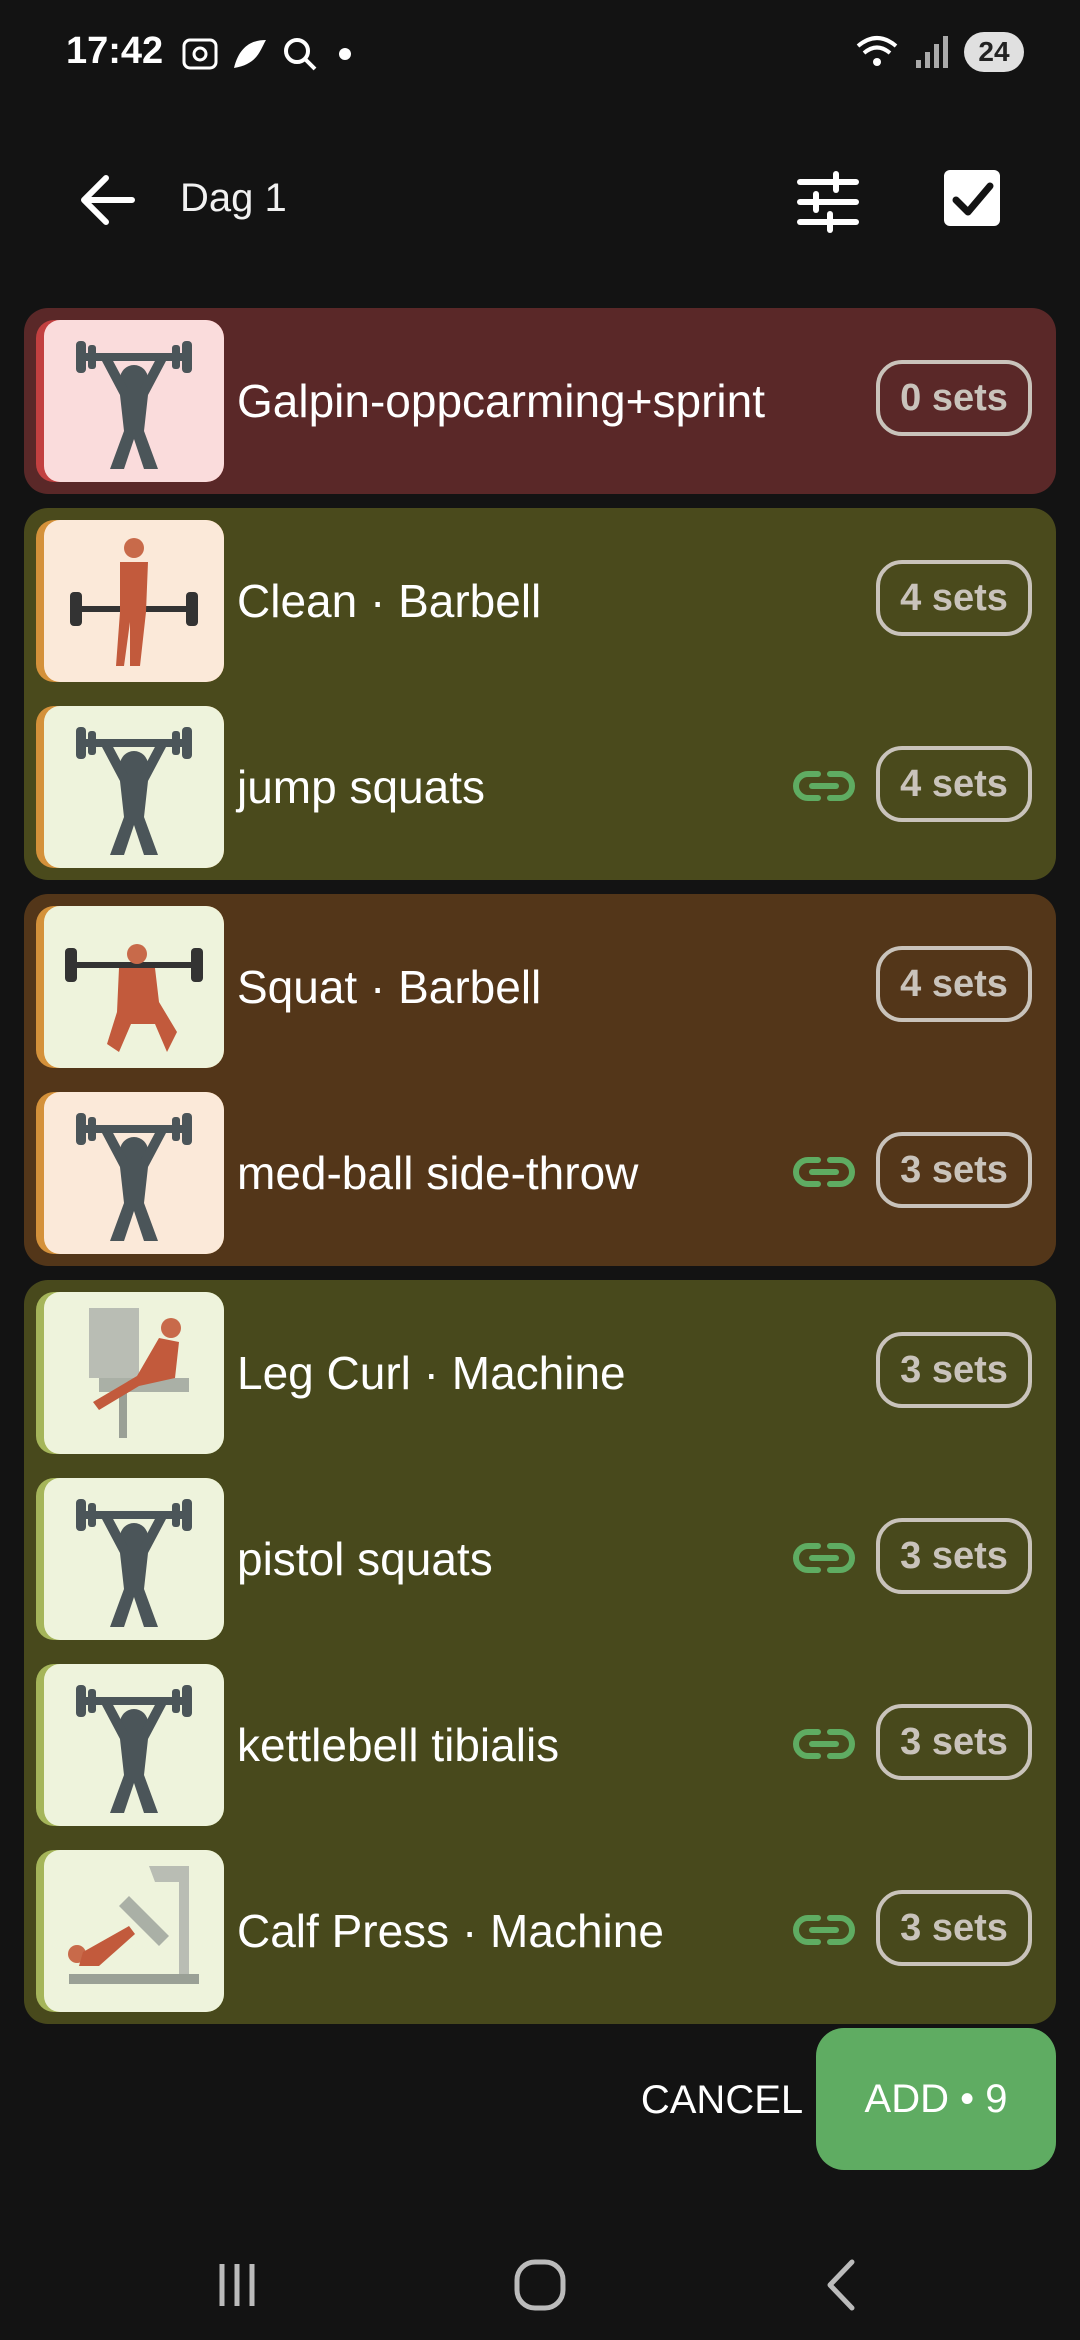 The image size is (1080, 2340). Describe the element at coordinates (365, 1559) in the screenshot. I see `exercise-name: pistol squats` at that location.